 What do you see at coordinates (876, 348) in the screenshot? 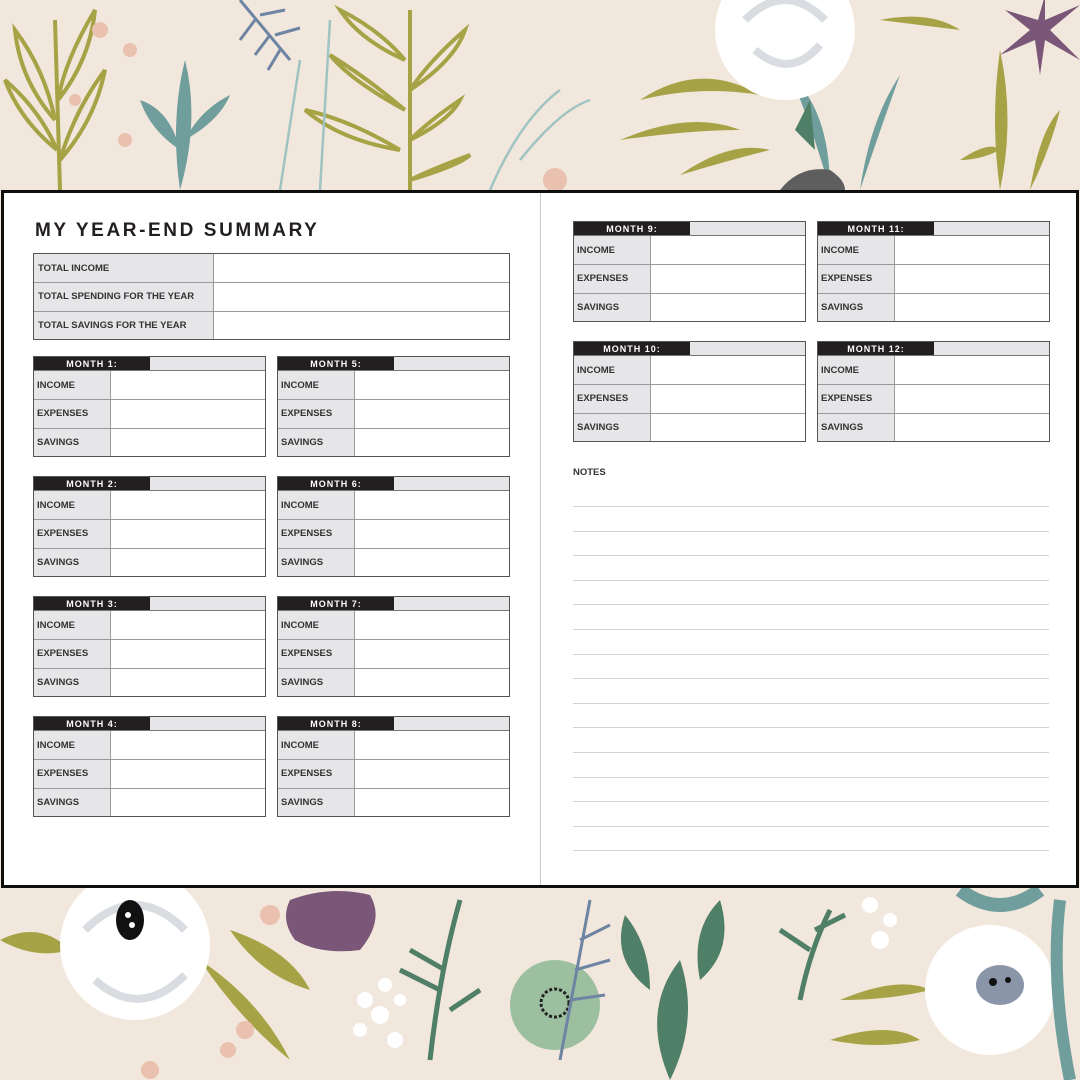
I see `month-label: MONTH 12:` at bounding box center [876, 348].